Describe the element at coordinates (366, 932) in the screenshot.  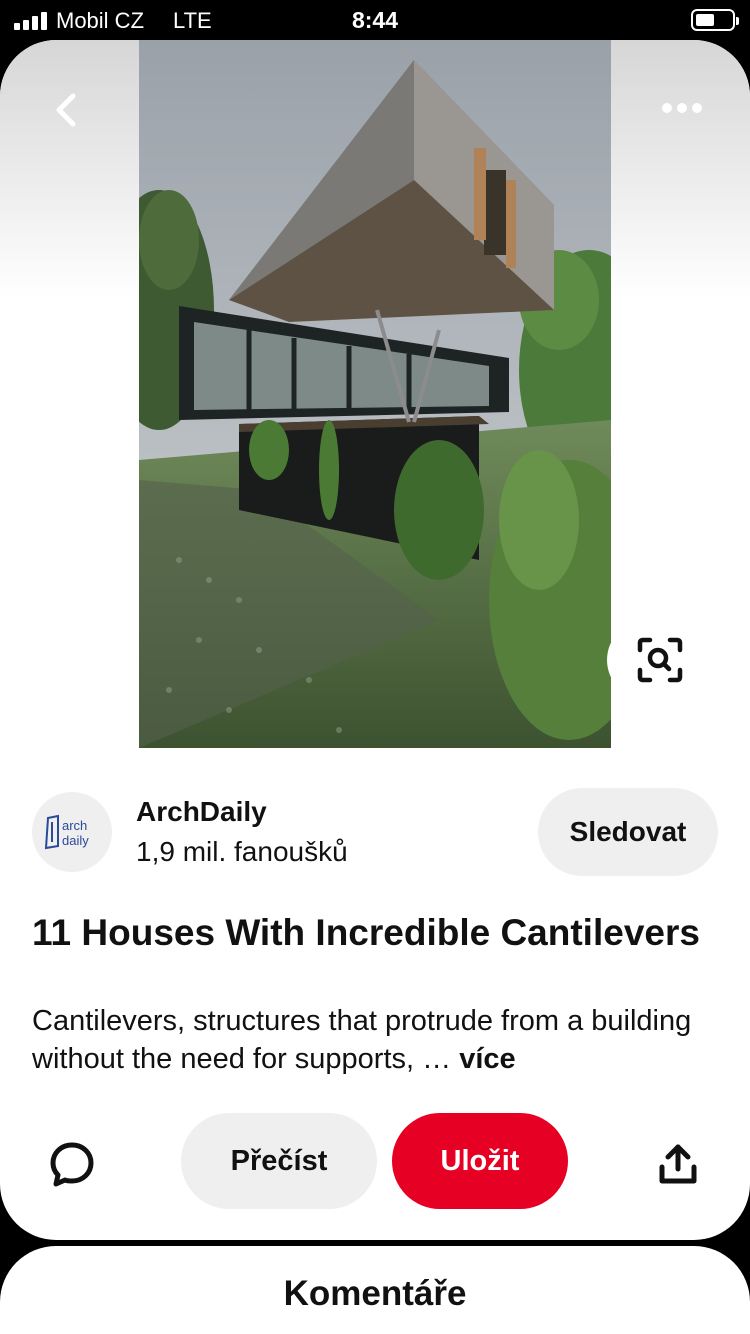
I see `pin-title: 11 Houses With Incredible Cantilevers` at that location.